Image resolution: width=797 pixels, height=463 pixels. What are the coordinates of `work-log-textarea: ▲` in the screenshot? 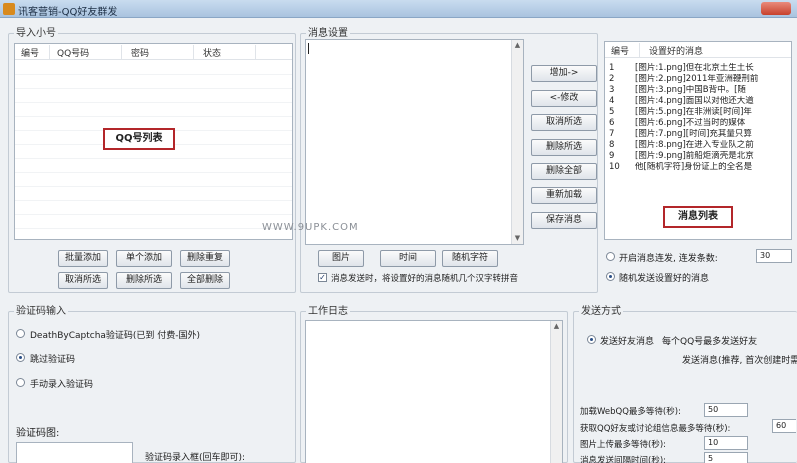 It's located at (434, 391).